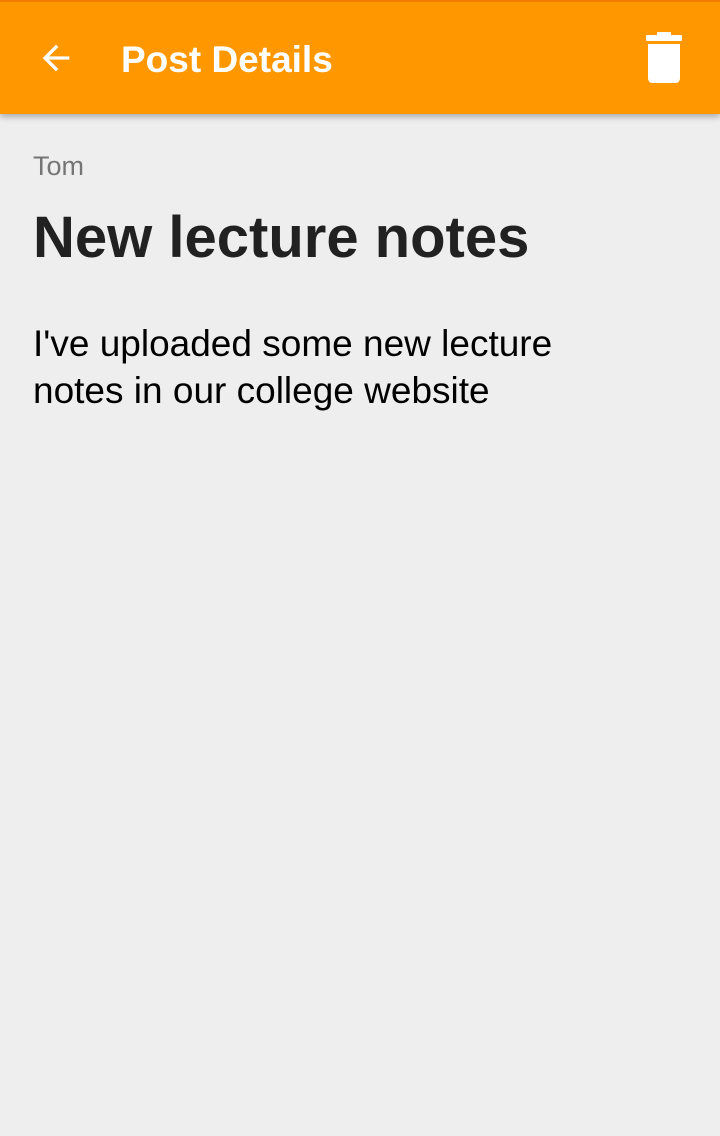 This screenshot has height=1136, width=720. What do you see at coordinates (360, 57) in the screenshot?
I see `app-bar: Post Details` at bounding box center [360, 57].